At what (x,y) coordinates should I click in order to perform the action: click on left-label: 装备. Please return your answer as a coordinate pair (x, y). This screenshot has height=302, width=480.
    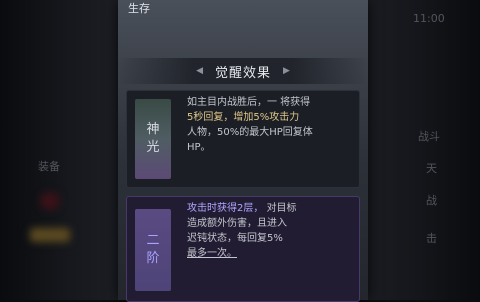
    Looking at the image, I should click on (49, 166).